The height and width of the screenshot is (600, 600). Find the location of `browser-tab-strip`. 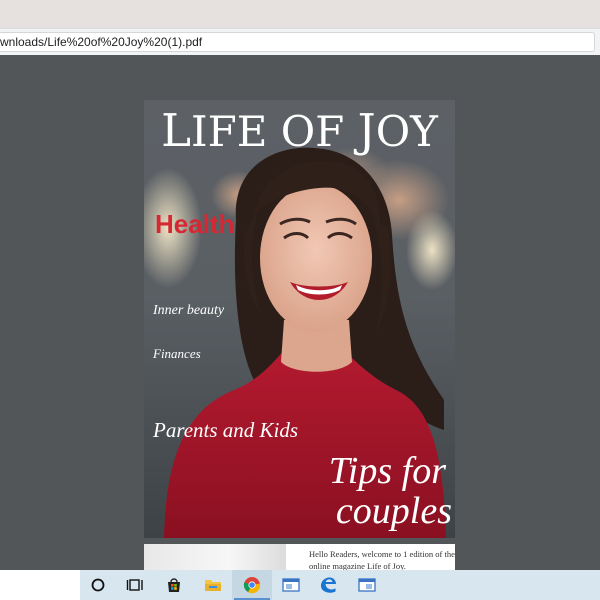

browser-tab-strip is located at coordinates (300, 14).